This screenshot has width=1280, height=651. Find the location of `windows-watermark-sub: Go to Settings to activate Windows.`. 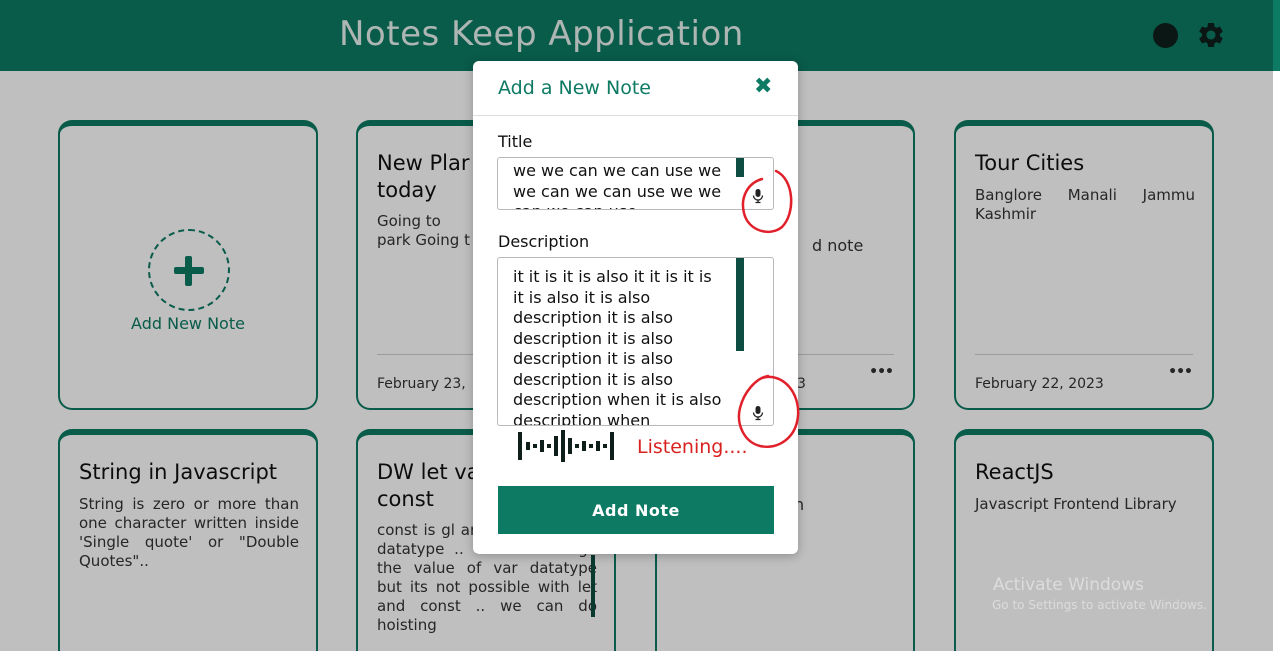

windows-watermark-sub: Go to Settings to activate Windows. is located at coordinates (1099, 605).